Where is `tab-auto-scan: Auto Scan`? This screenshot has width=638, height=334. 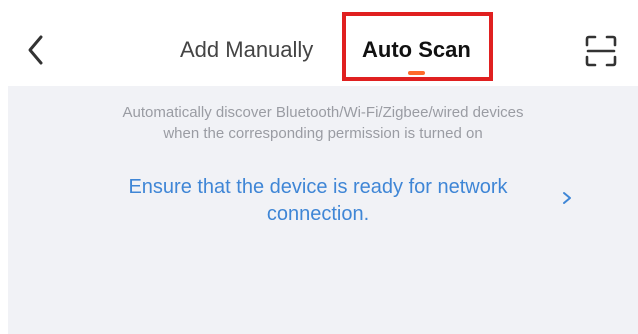
tab-auto-scan: Auto Scan is located at coordinates (416, 50).